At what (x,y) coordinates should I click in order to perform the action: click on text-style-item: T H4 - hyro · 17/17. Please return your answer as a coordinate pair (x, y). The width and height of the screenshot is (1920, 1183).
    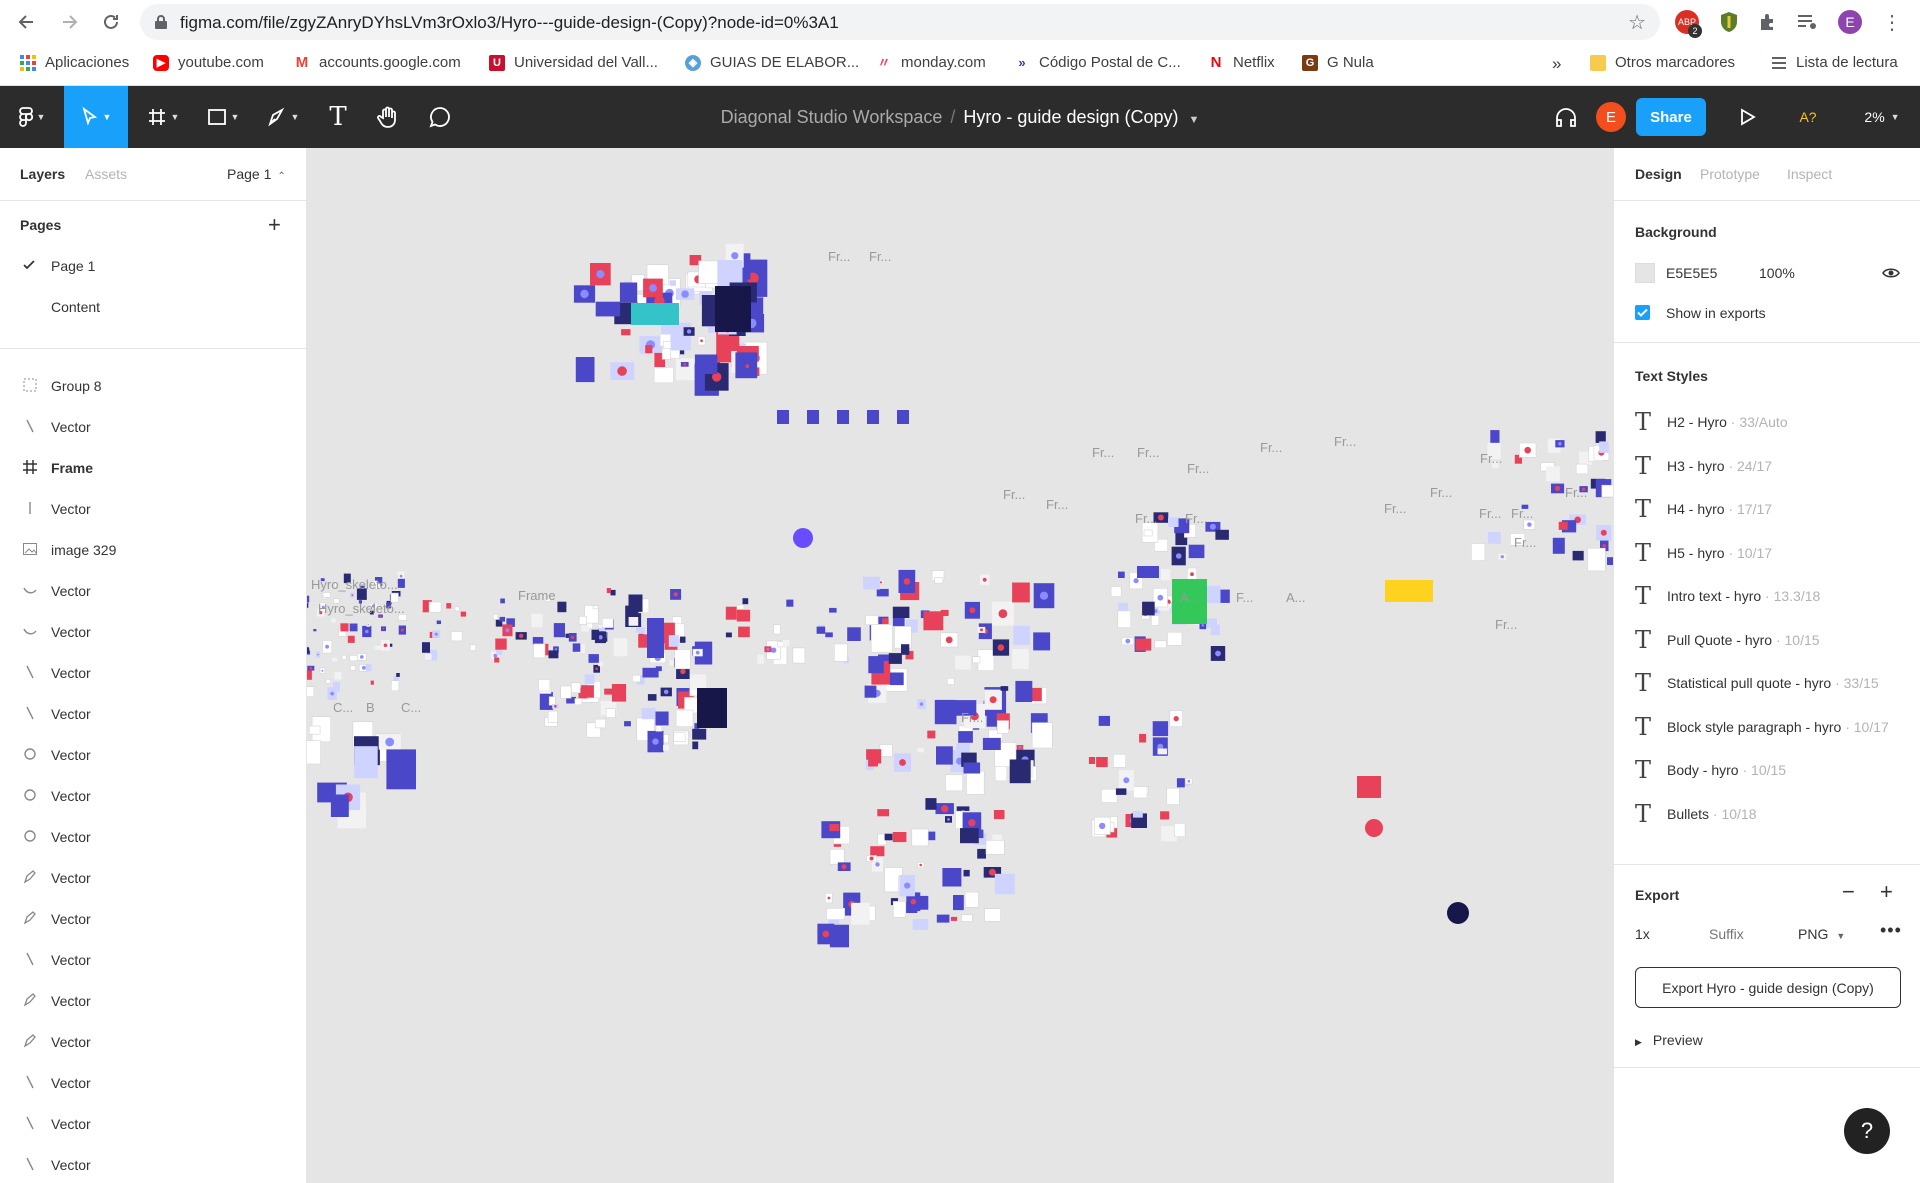
    Looking at the image, I should click on (1775, 511).